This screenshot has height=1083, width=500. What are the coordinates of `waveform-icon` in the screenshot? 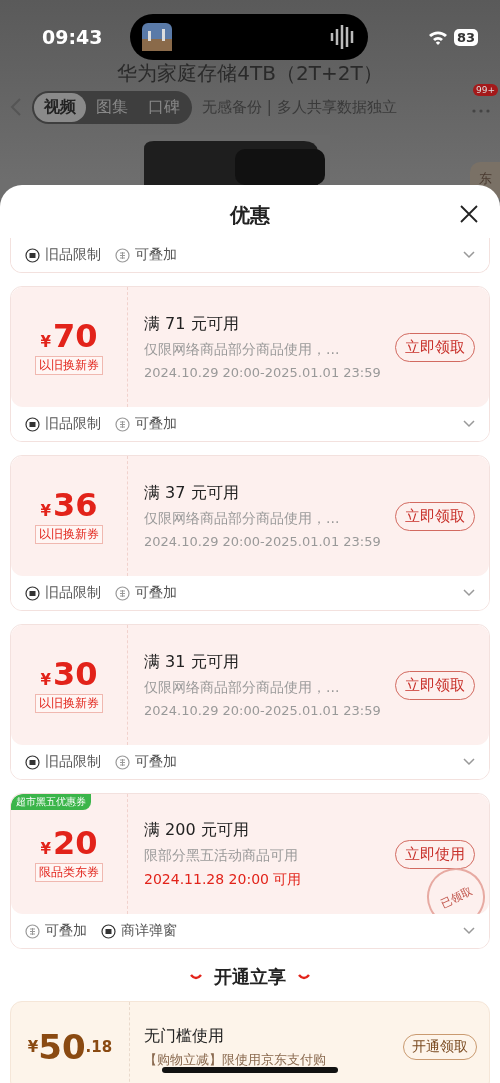 It's located at (343, 37).